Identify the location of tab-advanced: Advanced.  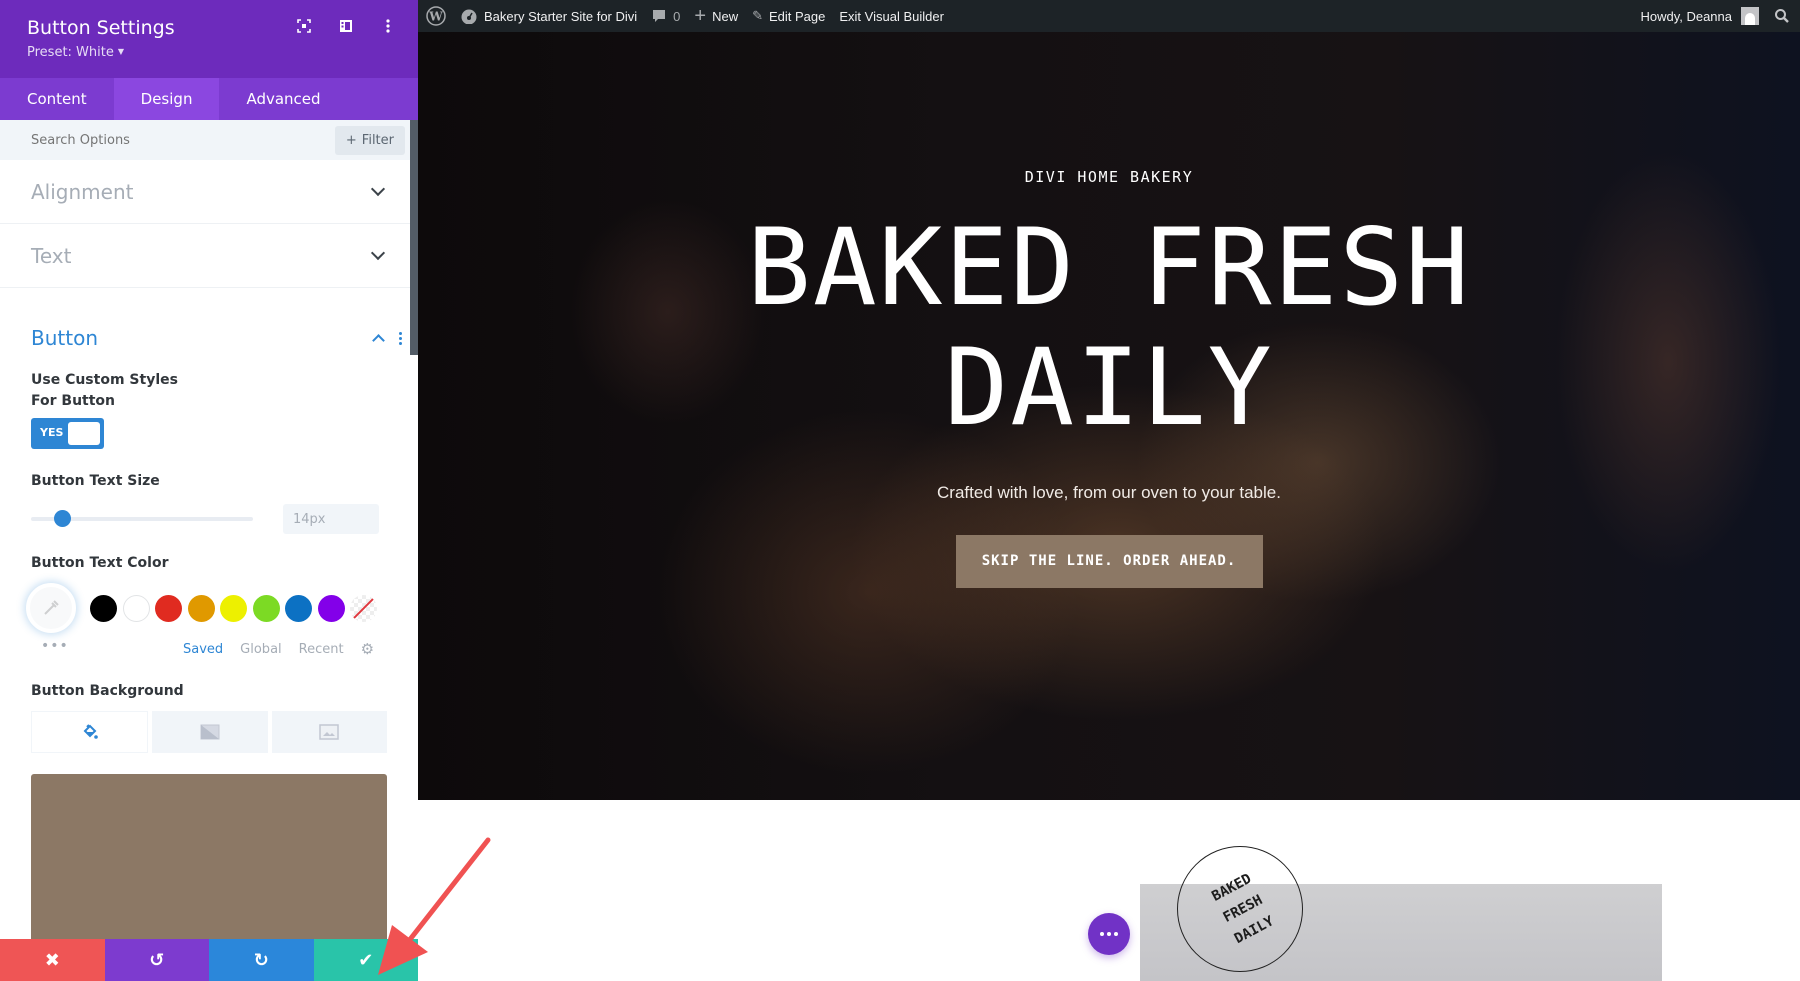
(283, 99).